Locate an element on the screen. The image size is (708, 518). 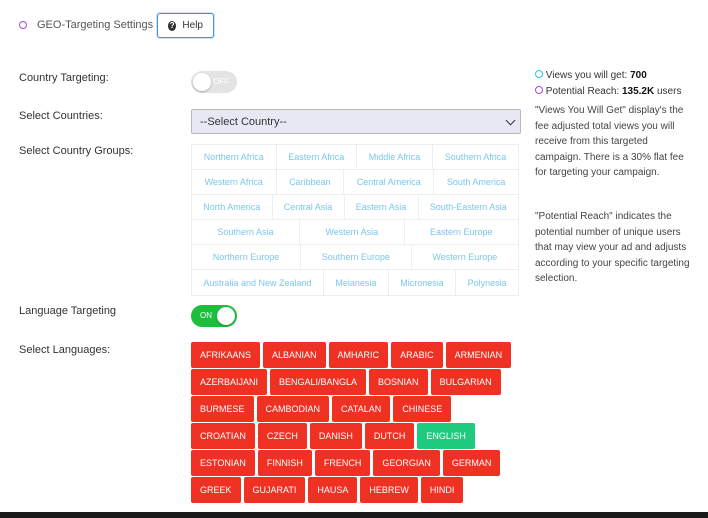
toggle-state-text: ON is located at coordinates (206, 315).